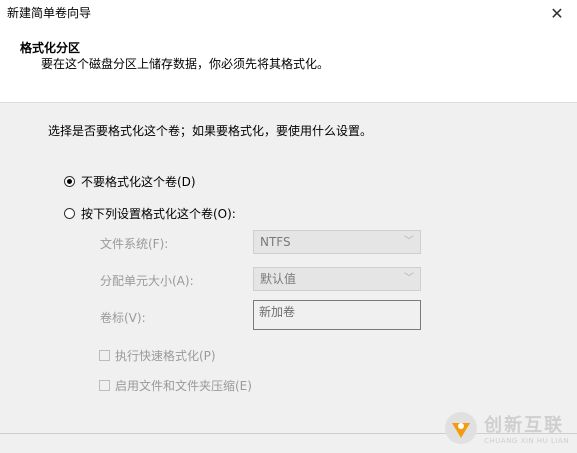 The width and height of the screenshot is (577, 453). I want to click on watermark: 创新互联 CHUANG XIN HU LIAN, so click(506, 428).